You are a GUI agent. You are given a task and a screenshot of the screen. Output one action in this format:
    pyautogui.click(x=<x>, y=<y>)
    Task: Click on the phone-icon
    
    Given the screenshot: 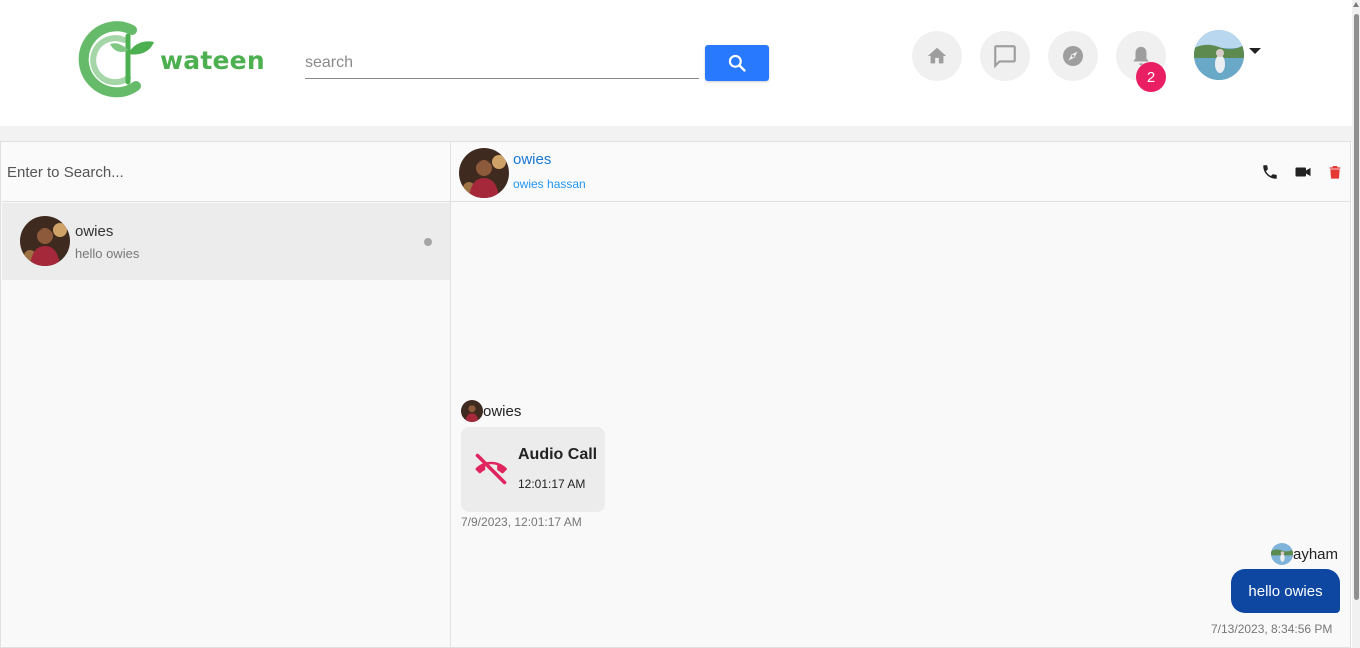 What is the action you would take?
    pyautogui.click(x=1270, y=172)
    